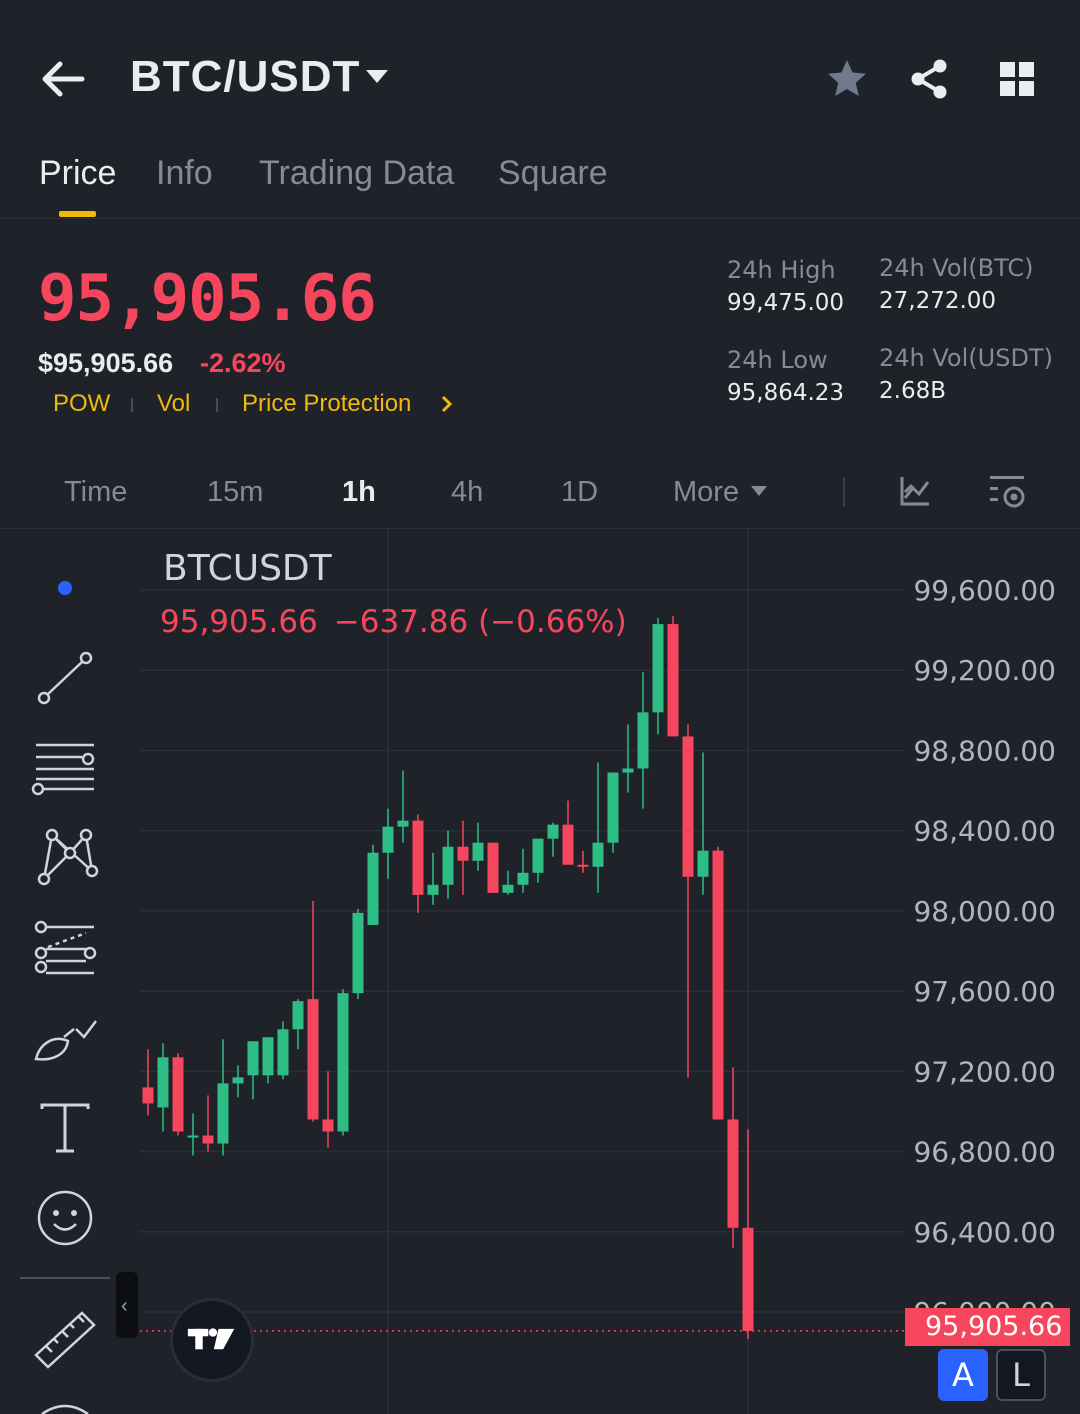 The image size is (1080, 1414). What do you see at coordinates (65, 1338) in the screenshot?
I see `ruler-icon` at bounding box center [65, 1338].